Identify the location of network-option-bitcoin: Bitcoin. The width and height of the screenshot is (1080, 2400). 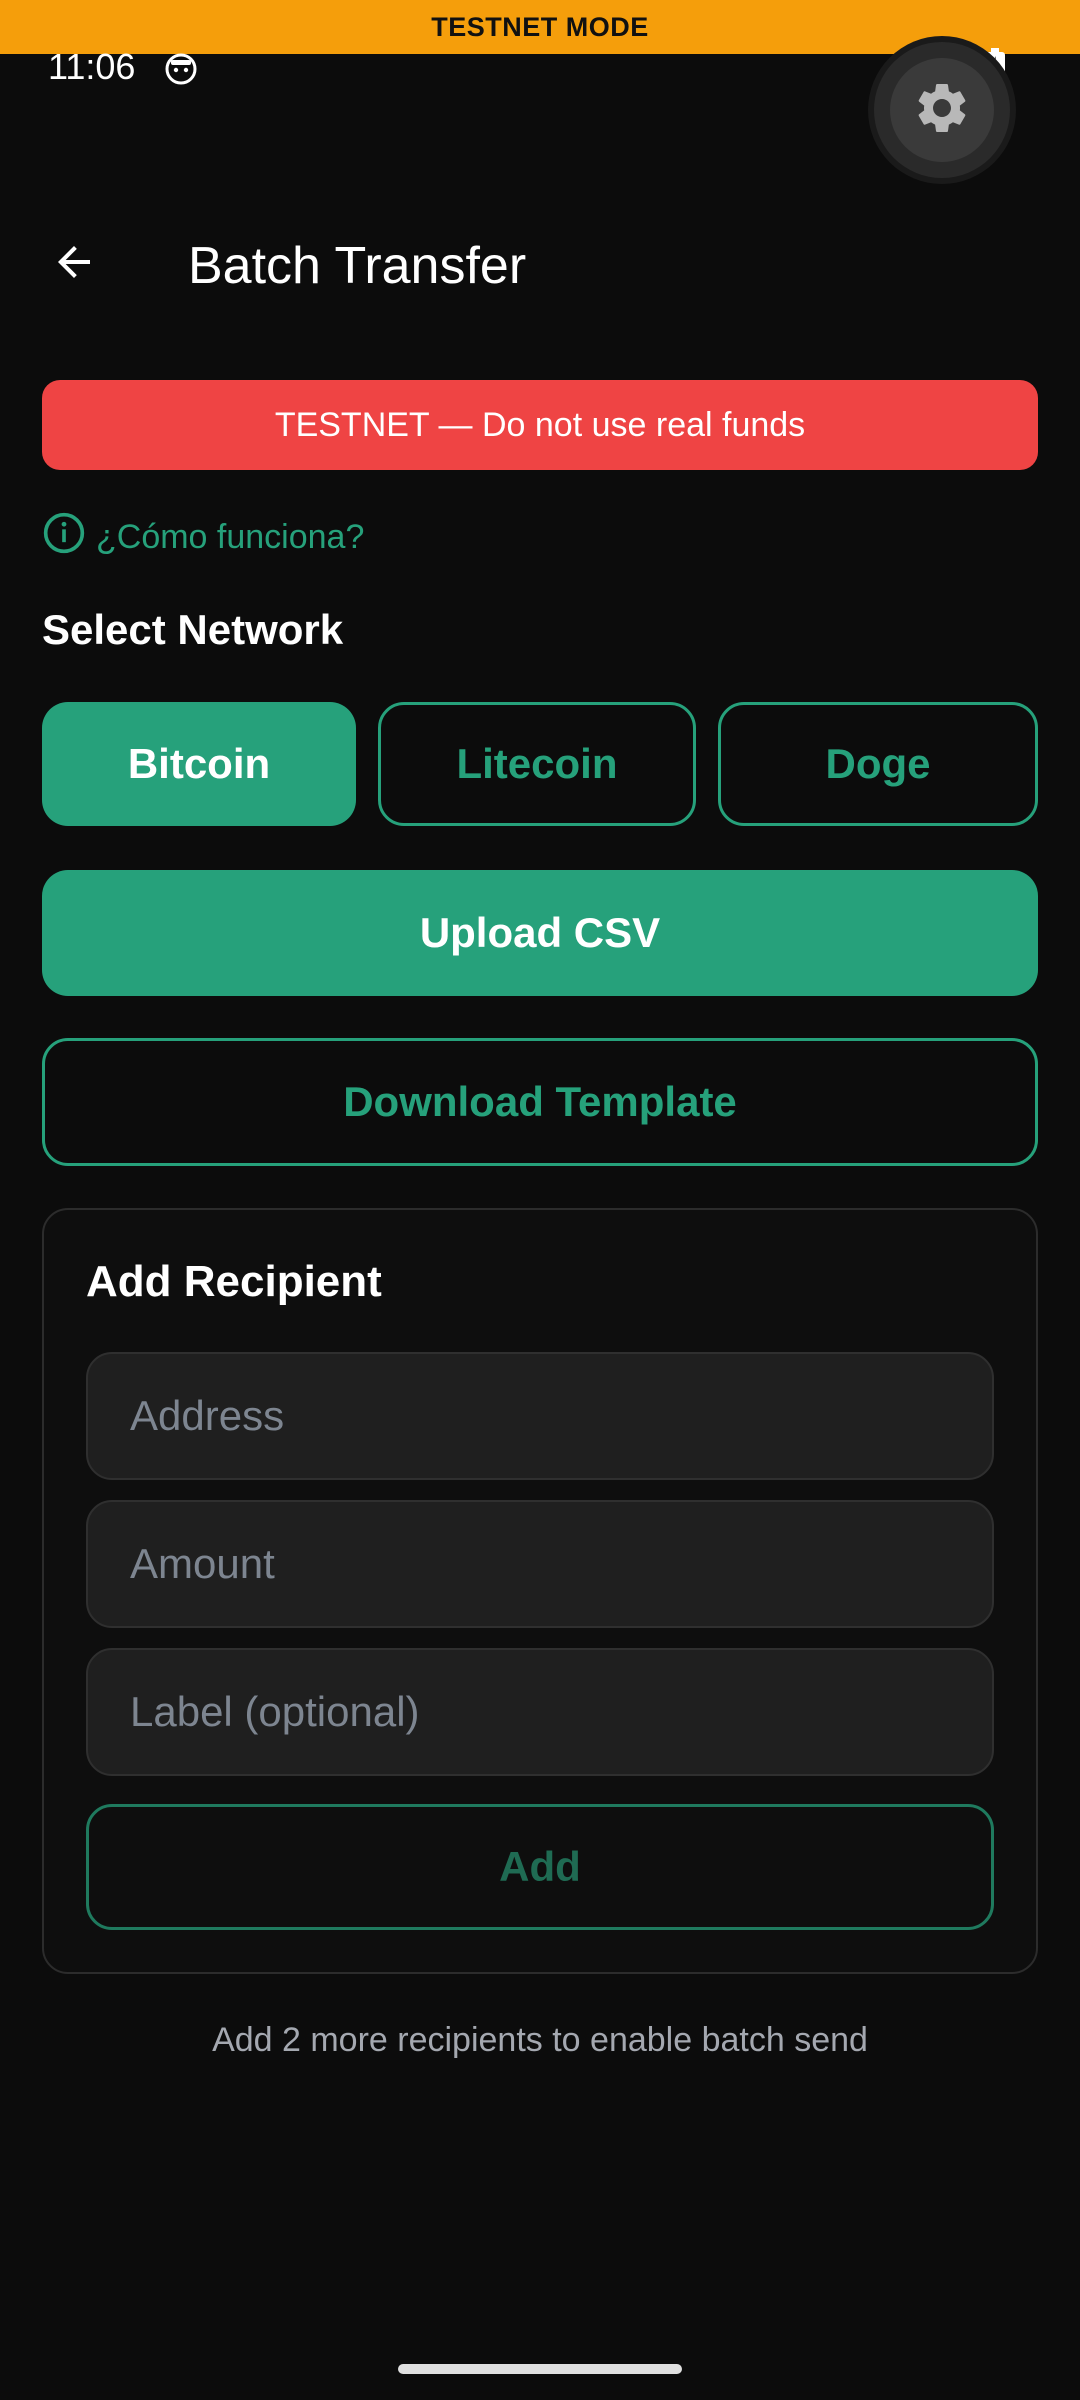
(199, 764).